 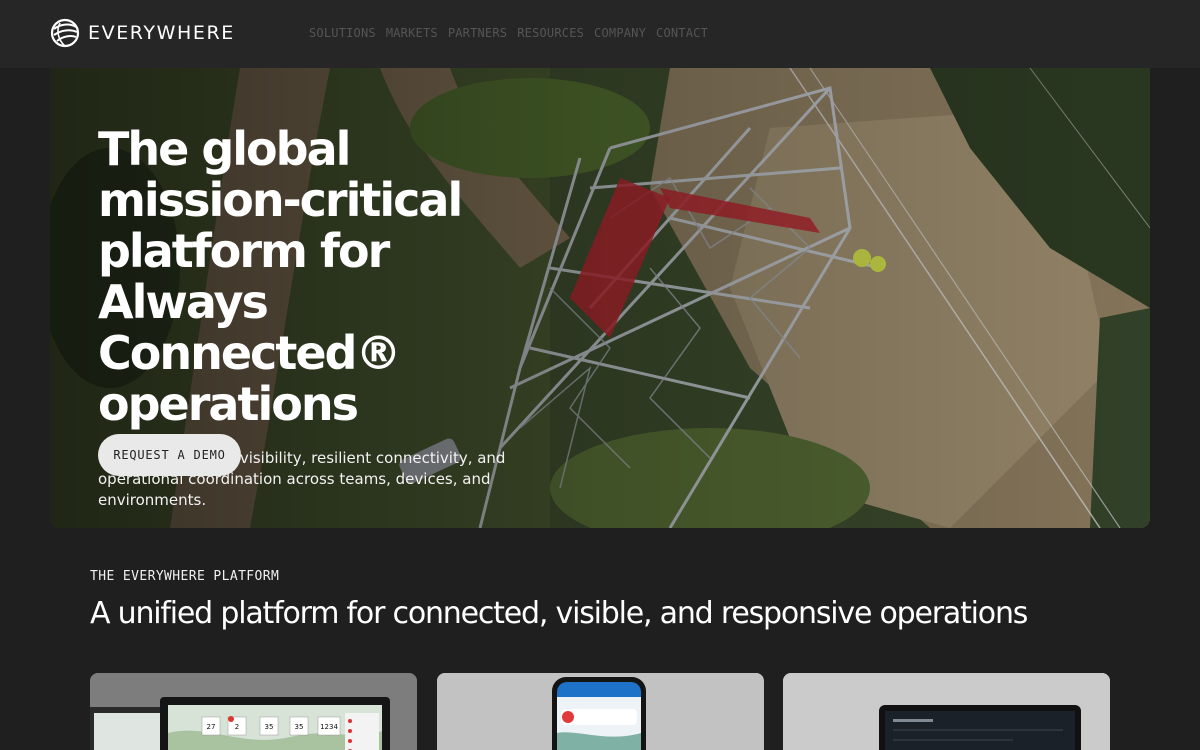 What do you see at coordinates (550, 33) in the screenshot?
I see `nav-item-resources: RESOURCES` at bounding box center [550, 33].